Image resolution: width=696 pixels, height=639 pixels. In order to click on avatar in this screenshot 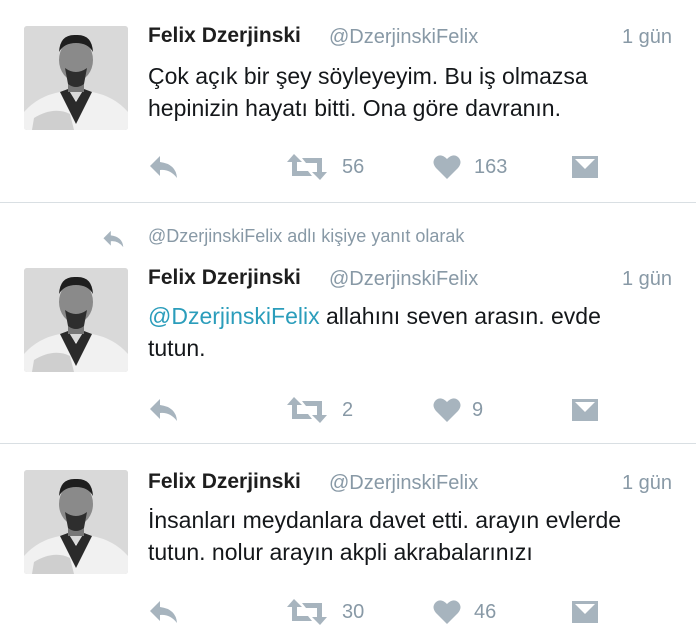, I will do `click(76, 522)`.